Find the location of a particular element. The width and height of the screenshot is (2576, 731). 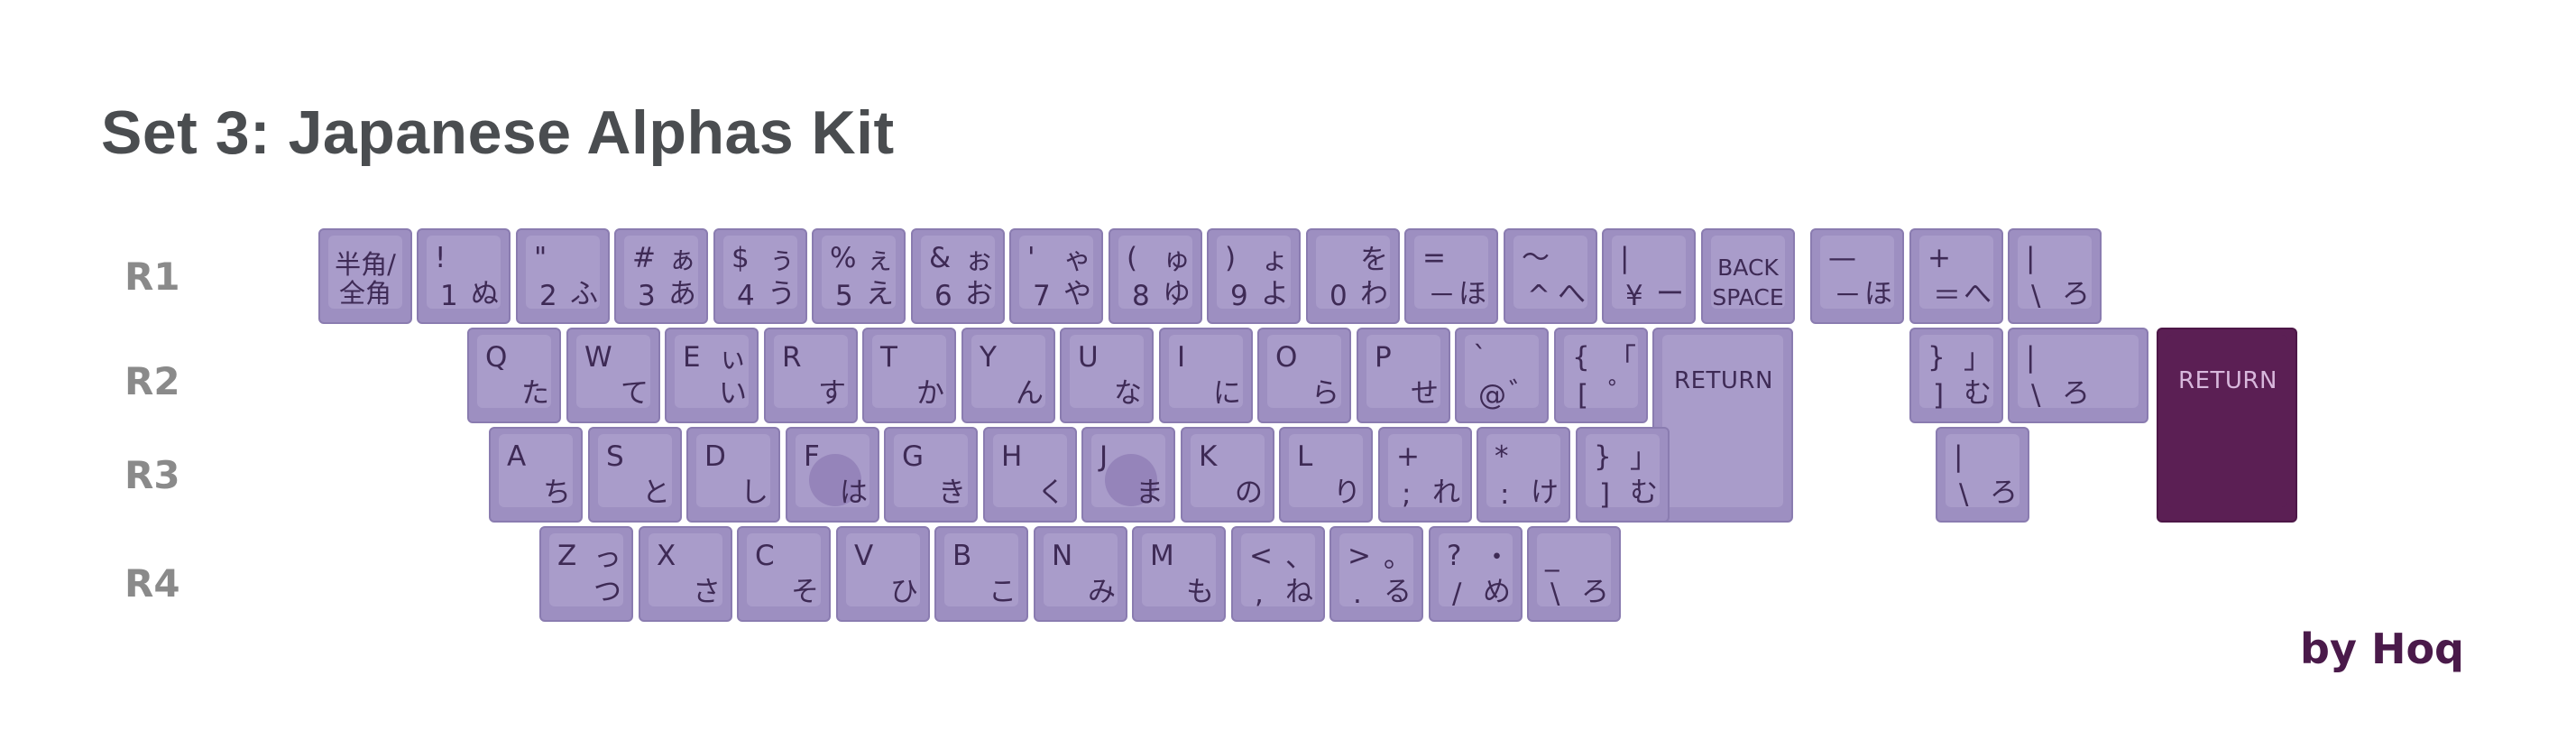

legend-bottom-right: う is located at coordinates (782, 294).